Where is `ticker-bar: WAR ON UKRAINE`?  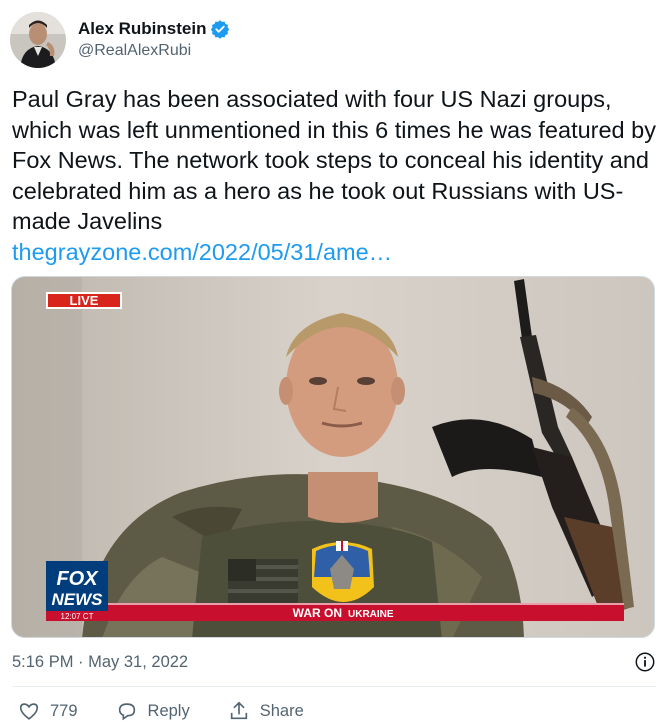
ticker-bar: WAR ON UKRAINE is located at coordinates (366, 612).